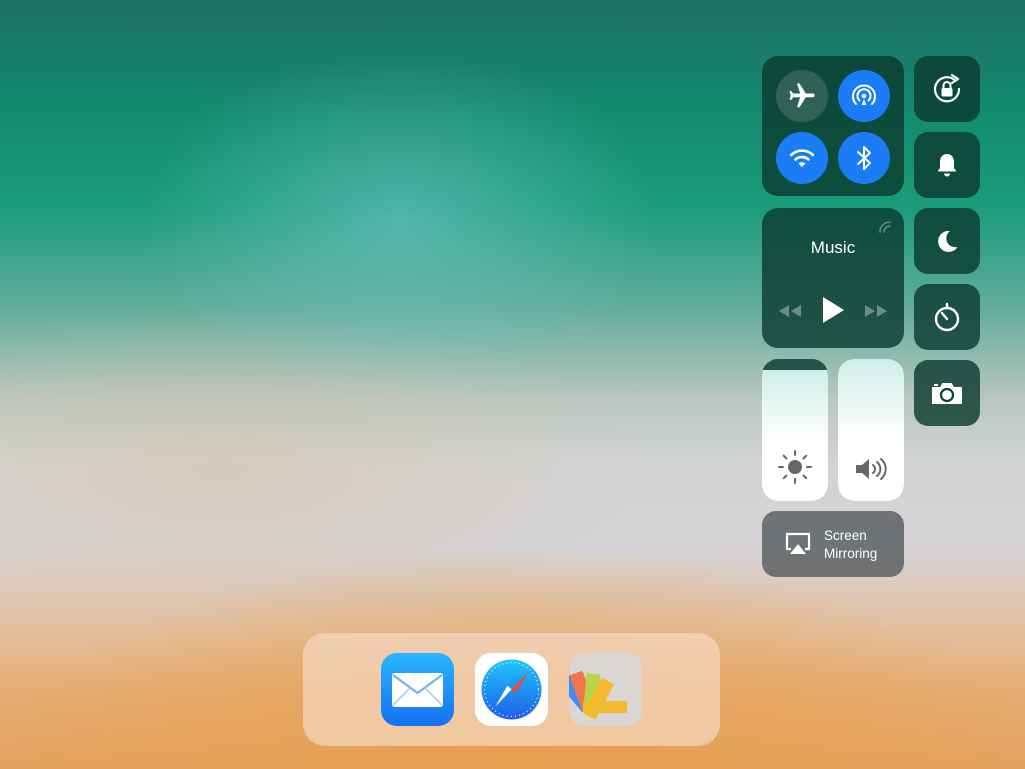 The height and width of the screenshot is (769, 1025). I want to click on fast-forward-button, so click(876, 311).